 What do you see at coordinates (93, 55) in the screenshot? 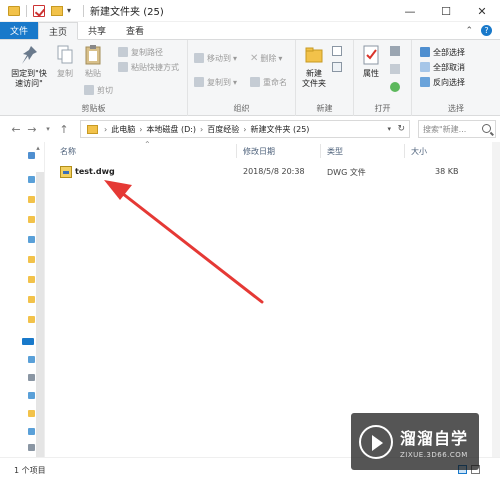
I see `paste-icon` at bounding box center [93, 55].